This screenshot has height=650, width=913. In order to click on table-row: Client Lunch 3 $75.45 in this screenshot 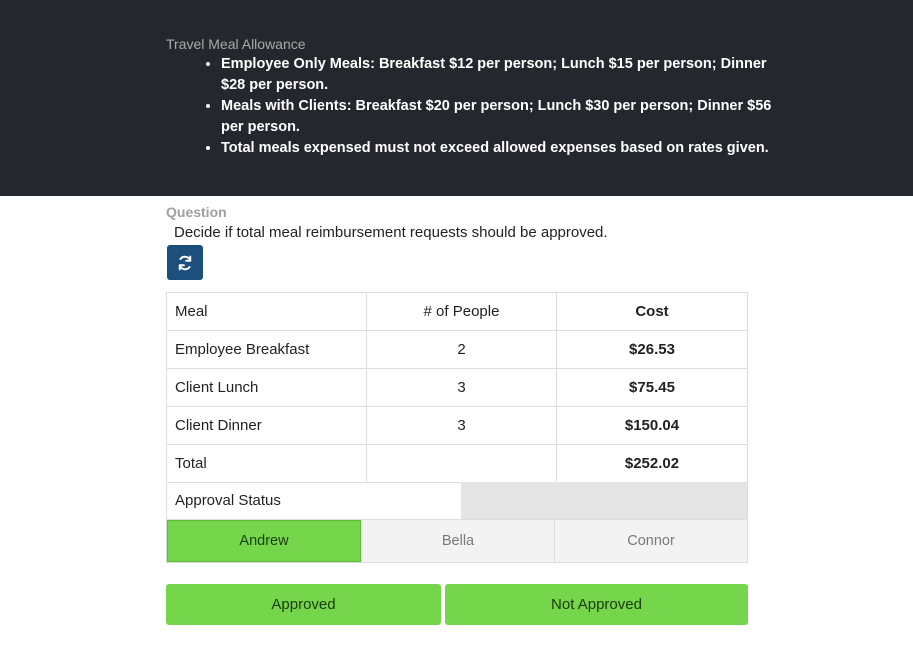, I will do `click(457, 387)`.